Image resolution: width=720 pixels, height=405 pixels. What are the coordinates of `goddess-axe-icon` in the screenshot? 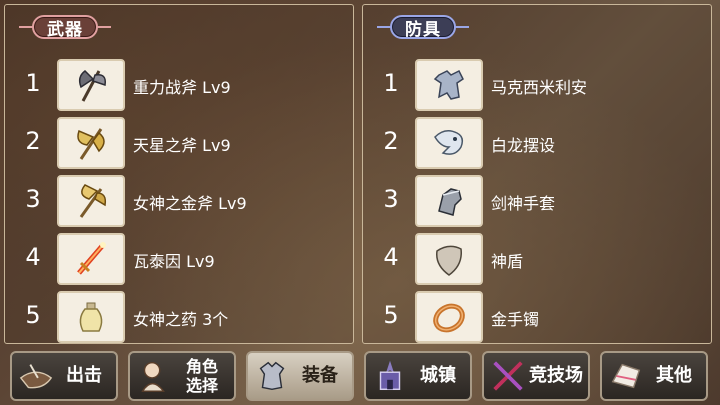 It's located at (93, 201).